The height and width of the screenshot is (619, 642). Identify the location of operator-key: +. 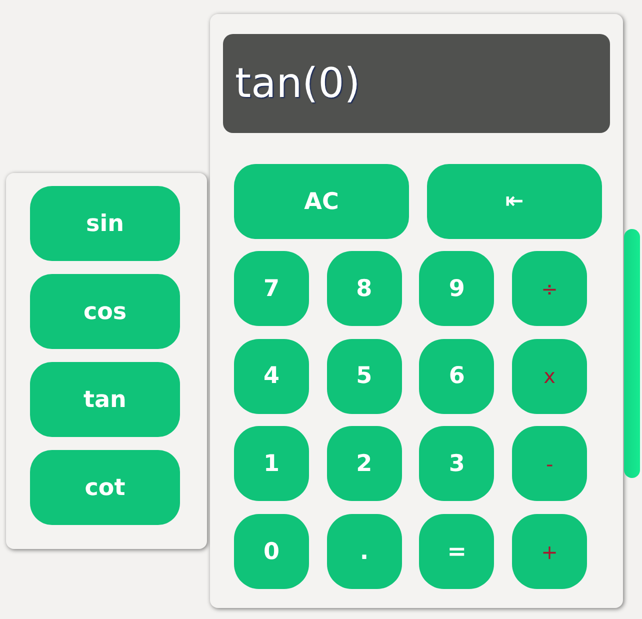
(550, 552).